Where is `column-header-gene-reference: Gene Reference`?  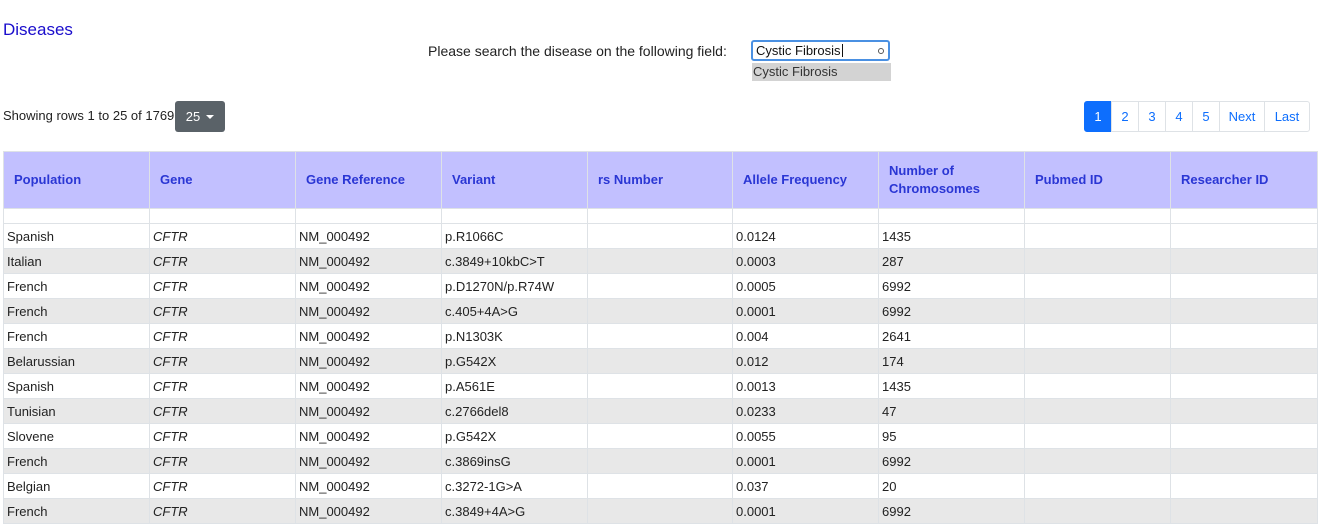
column-header-gene-reference: Gene Reference is located at coordinates (368, 180).